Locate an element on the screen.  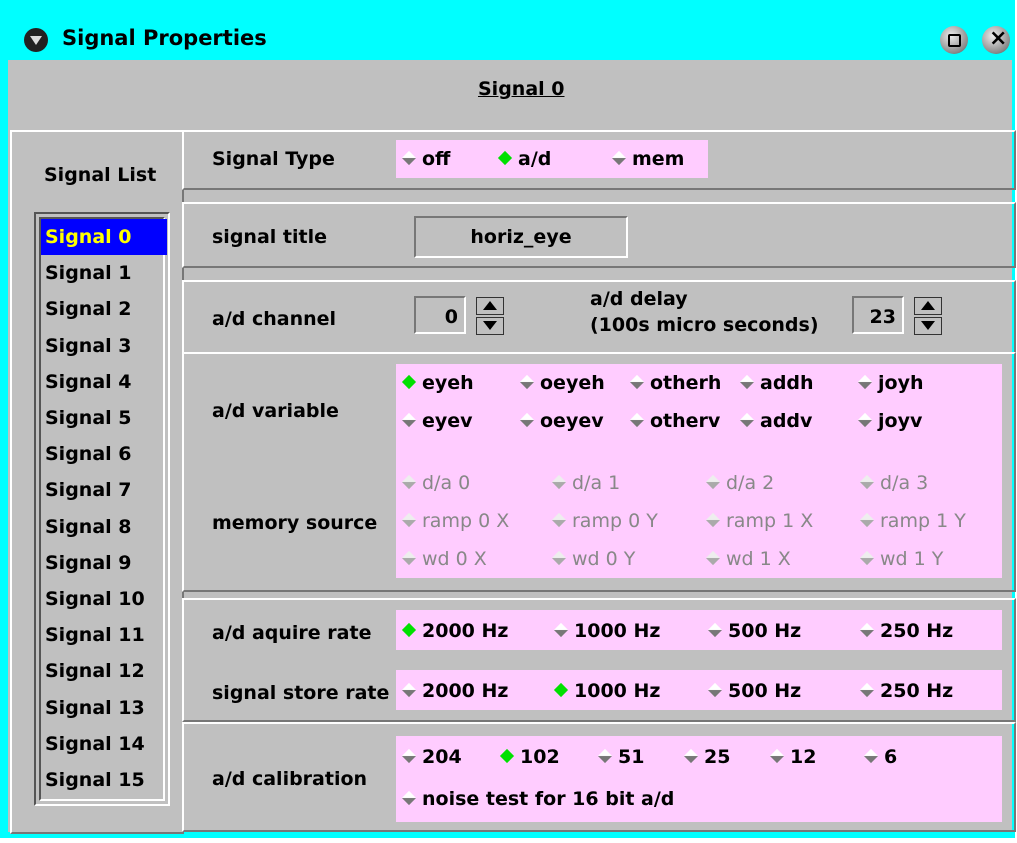
calibration-option: 204 is located at coordinates (431, 757).